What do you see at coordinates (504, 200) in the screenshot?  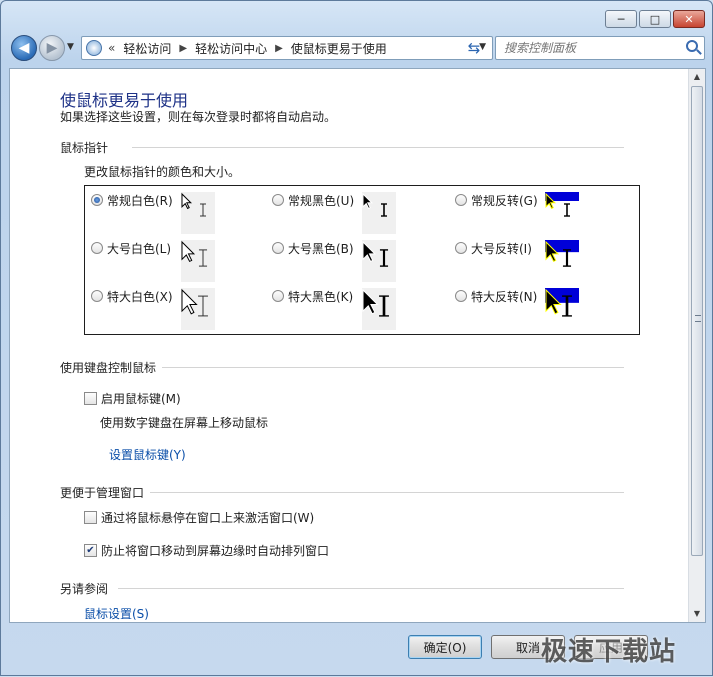 I see `pointer-option-label: 常规反转(G)` at bounding box center [504, 200].